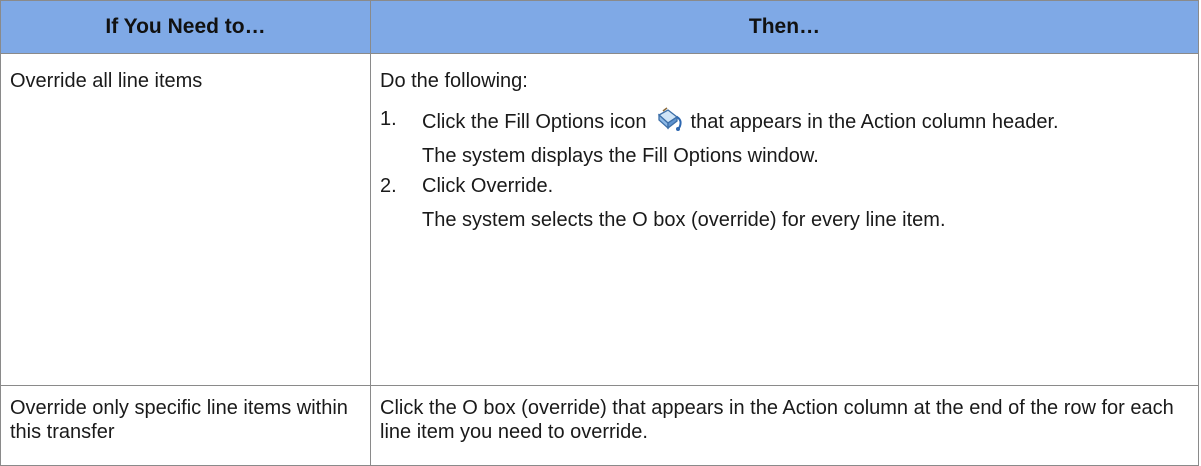 The image size is (1201, 466). What do you see at coordinates (106, 81) in the screenshot?
I see `condition-text: Override all line items` at bounding box center [106, 81].